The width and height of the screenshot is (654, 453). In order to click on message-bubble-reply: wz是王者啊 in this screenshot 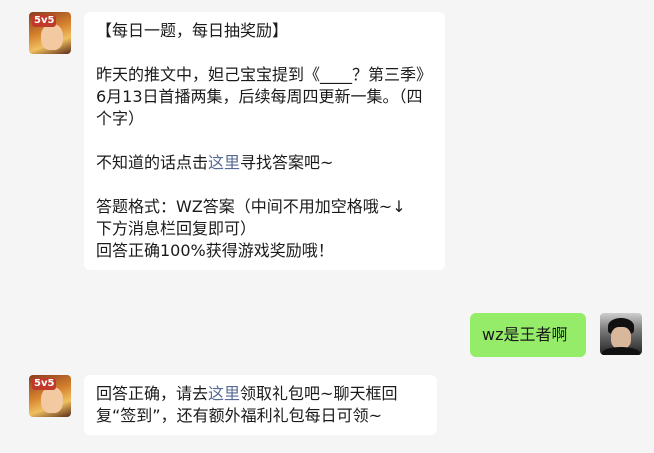, I will do `click(528, 335)`.